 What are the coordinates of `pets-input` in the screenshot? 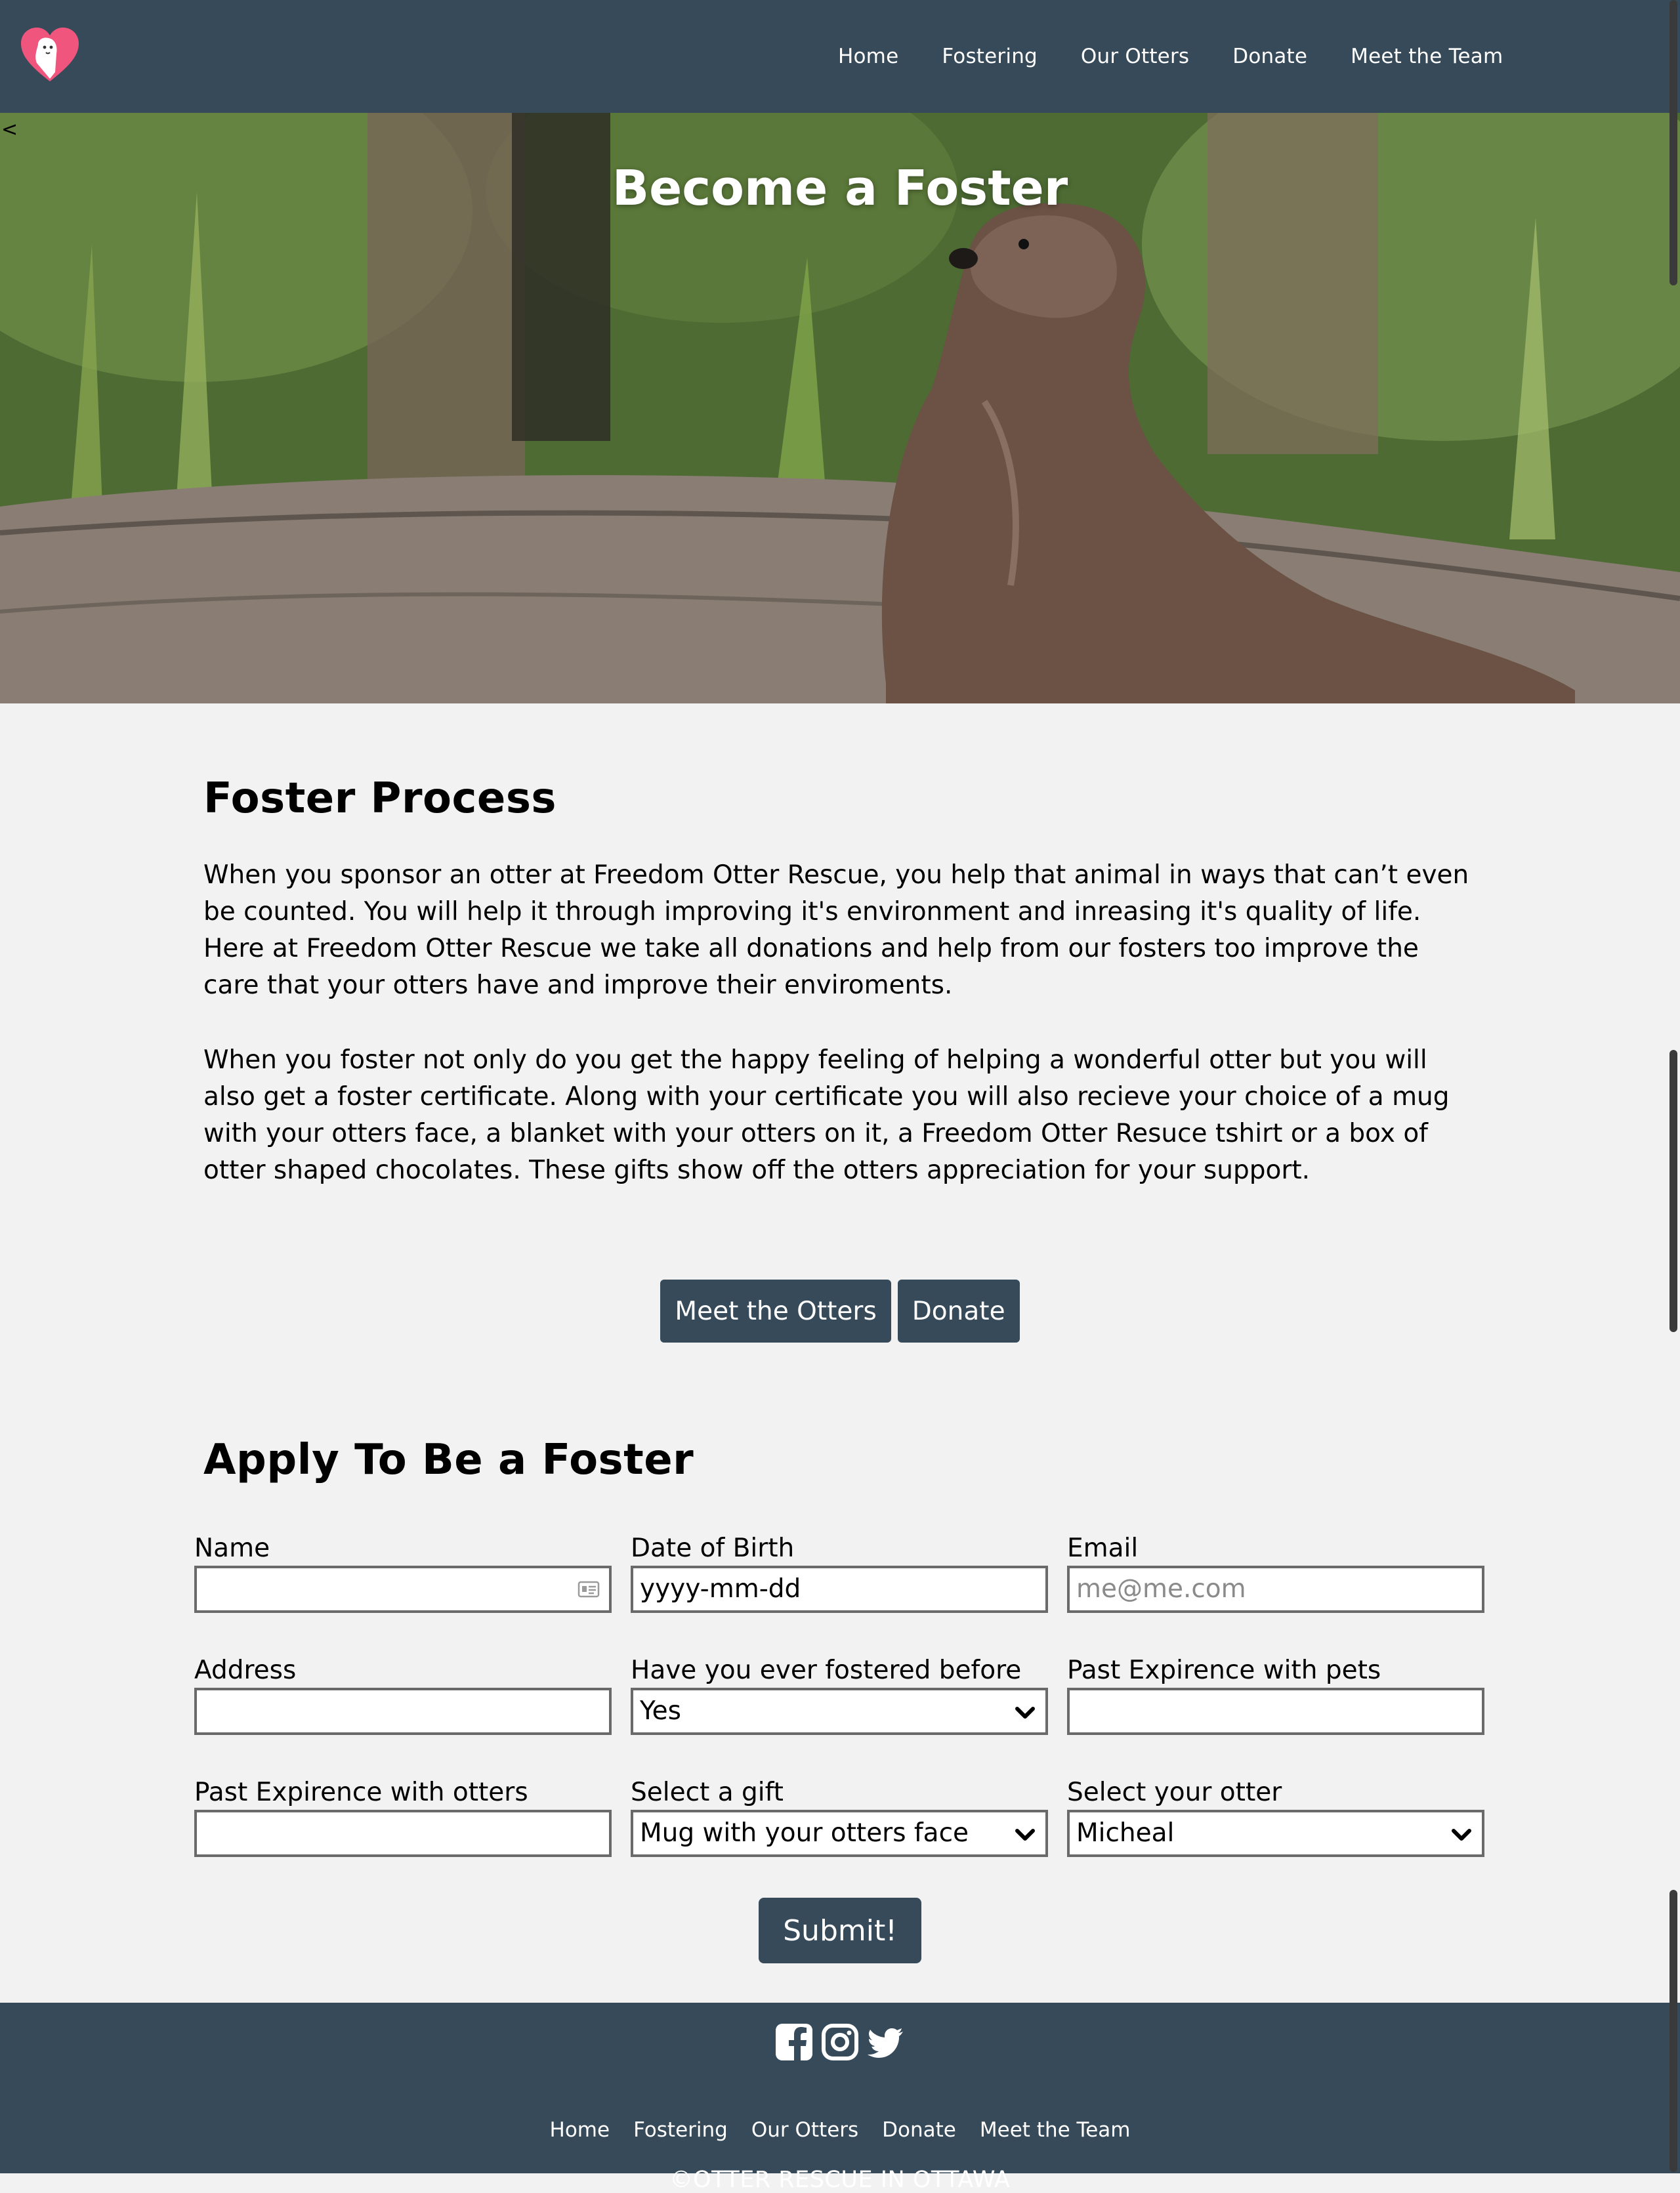 It's located at (1275, 1711).